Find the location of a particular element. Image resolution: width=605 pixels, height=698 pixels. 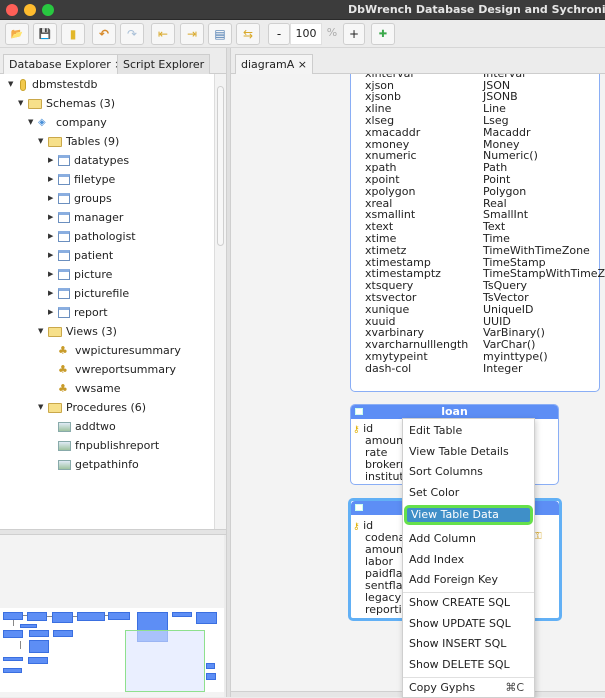

menu-item-add-foreign-key: Add Foreign Key is located at coordinates (468, 580).